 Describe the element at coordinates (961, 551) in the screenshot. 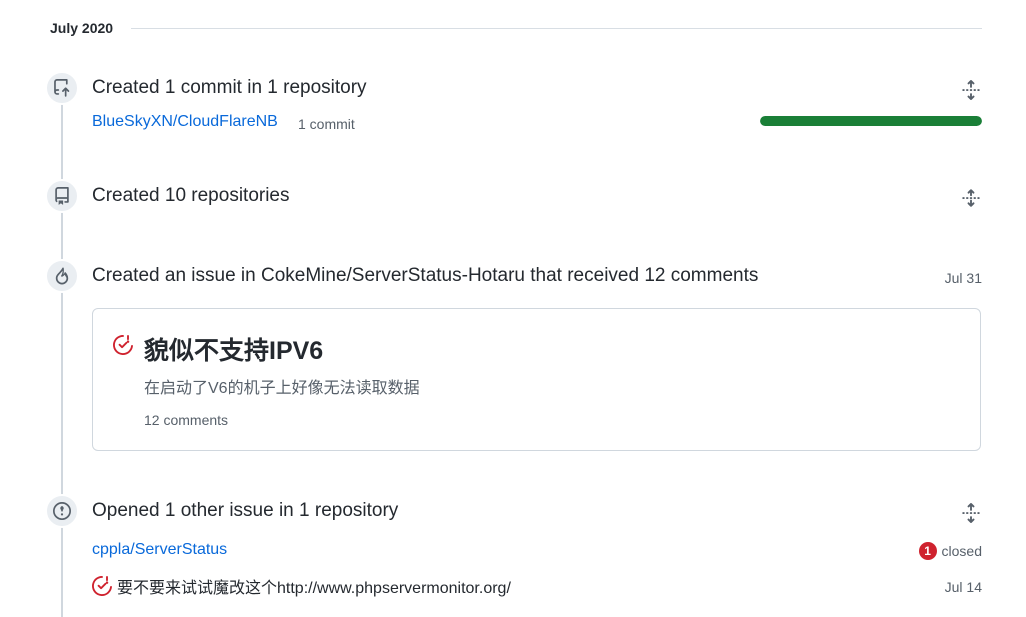

I see `closed-label: closed` at that location.